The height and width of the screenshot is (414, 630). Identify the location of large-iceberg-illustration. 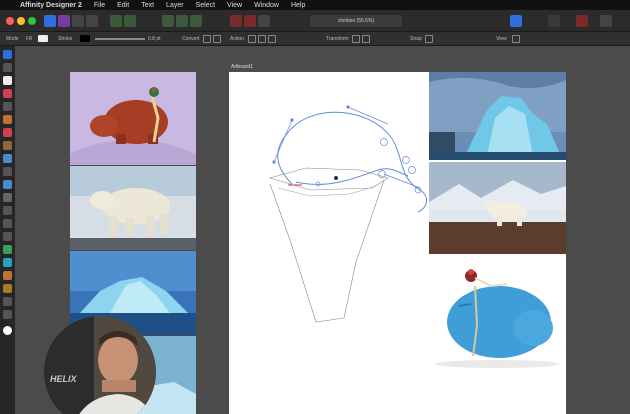
(497, 116).